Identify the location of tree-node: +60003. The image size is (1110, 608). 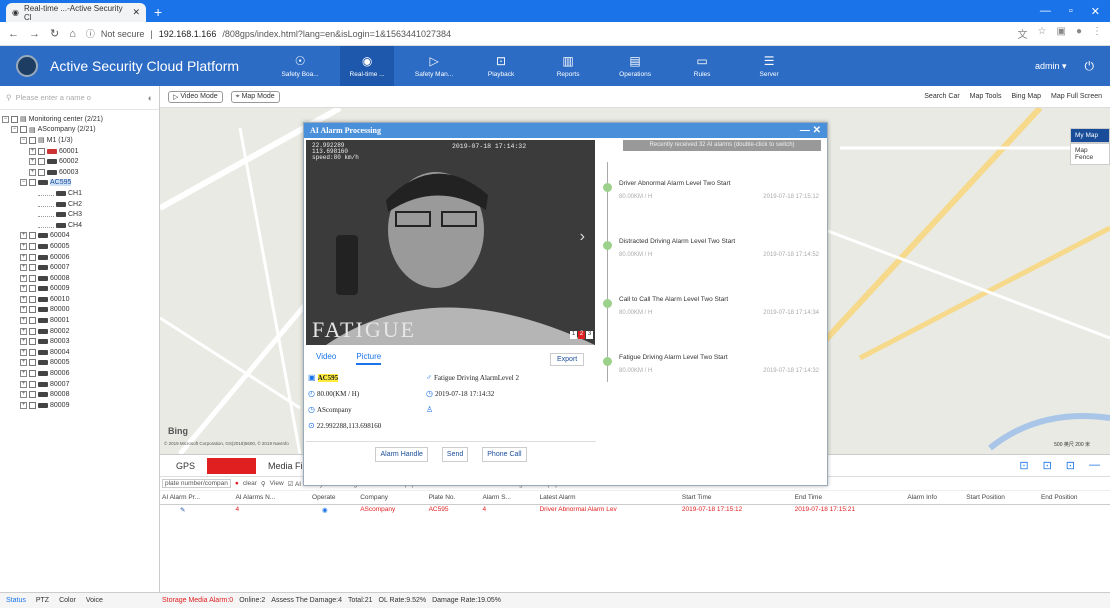
(79, 172).